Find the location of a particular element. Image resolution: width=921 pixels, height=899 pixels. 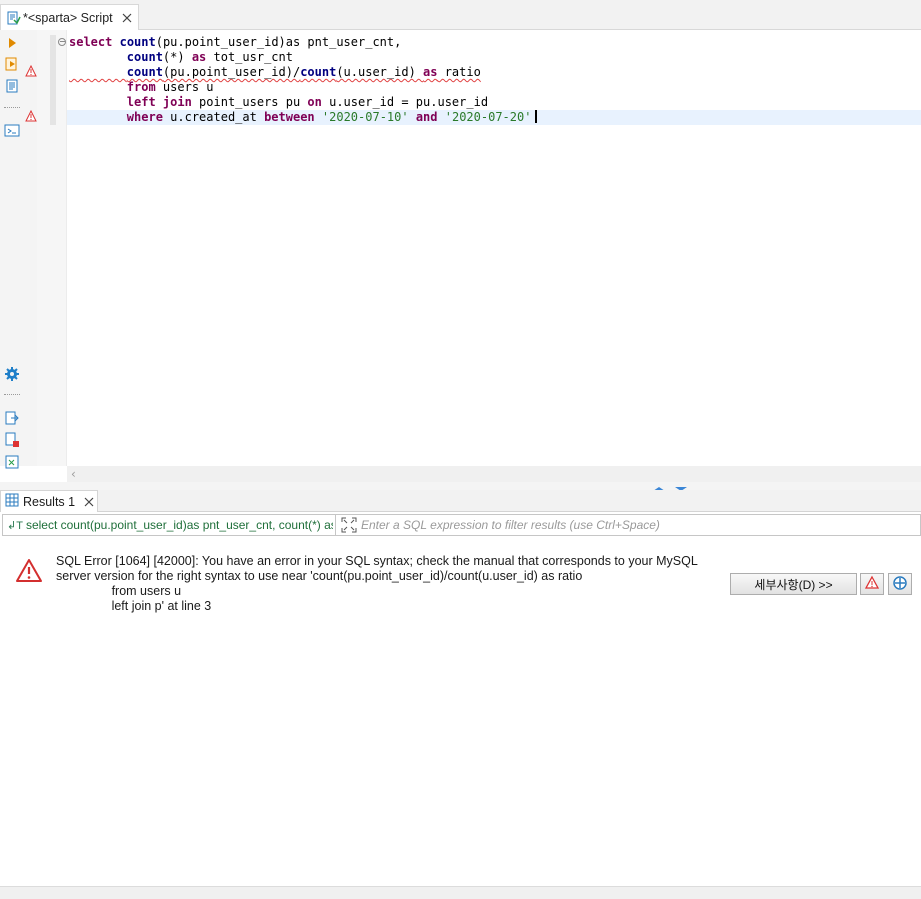

terminal-icon is located at coordinates (12, 130).